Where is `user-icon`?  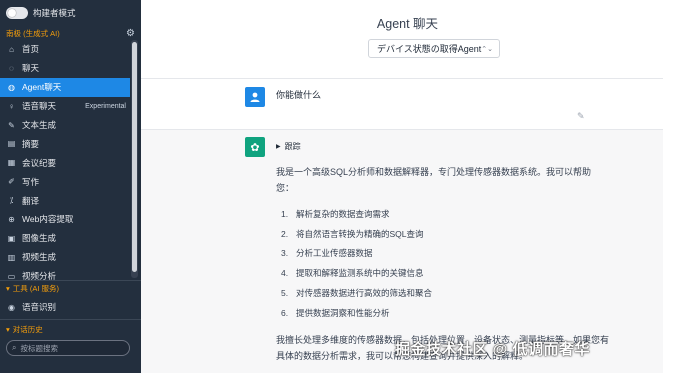 user-icon is located at coordinates (255, 97).